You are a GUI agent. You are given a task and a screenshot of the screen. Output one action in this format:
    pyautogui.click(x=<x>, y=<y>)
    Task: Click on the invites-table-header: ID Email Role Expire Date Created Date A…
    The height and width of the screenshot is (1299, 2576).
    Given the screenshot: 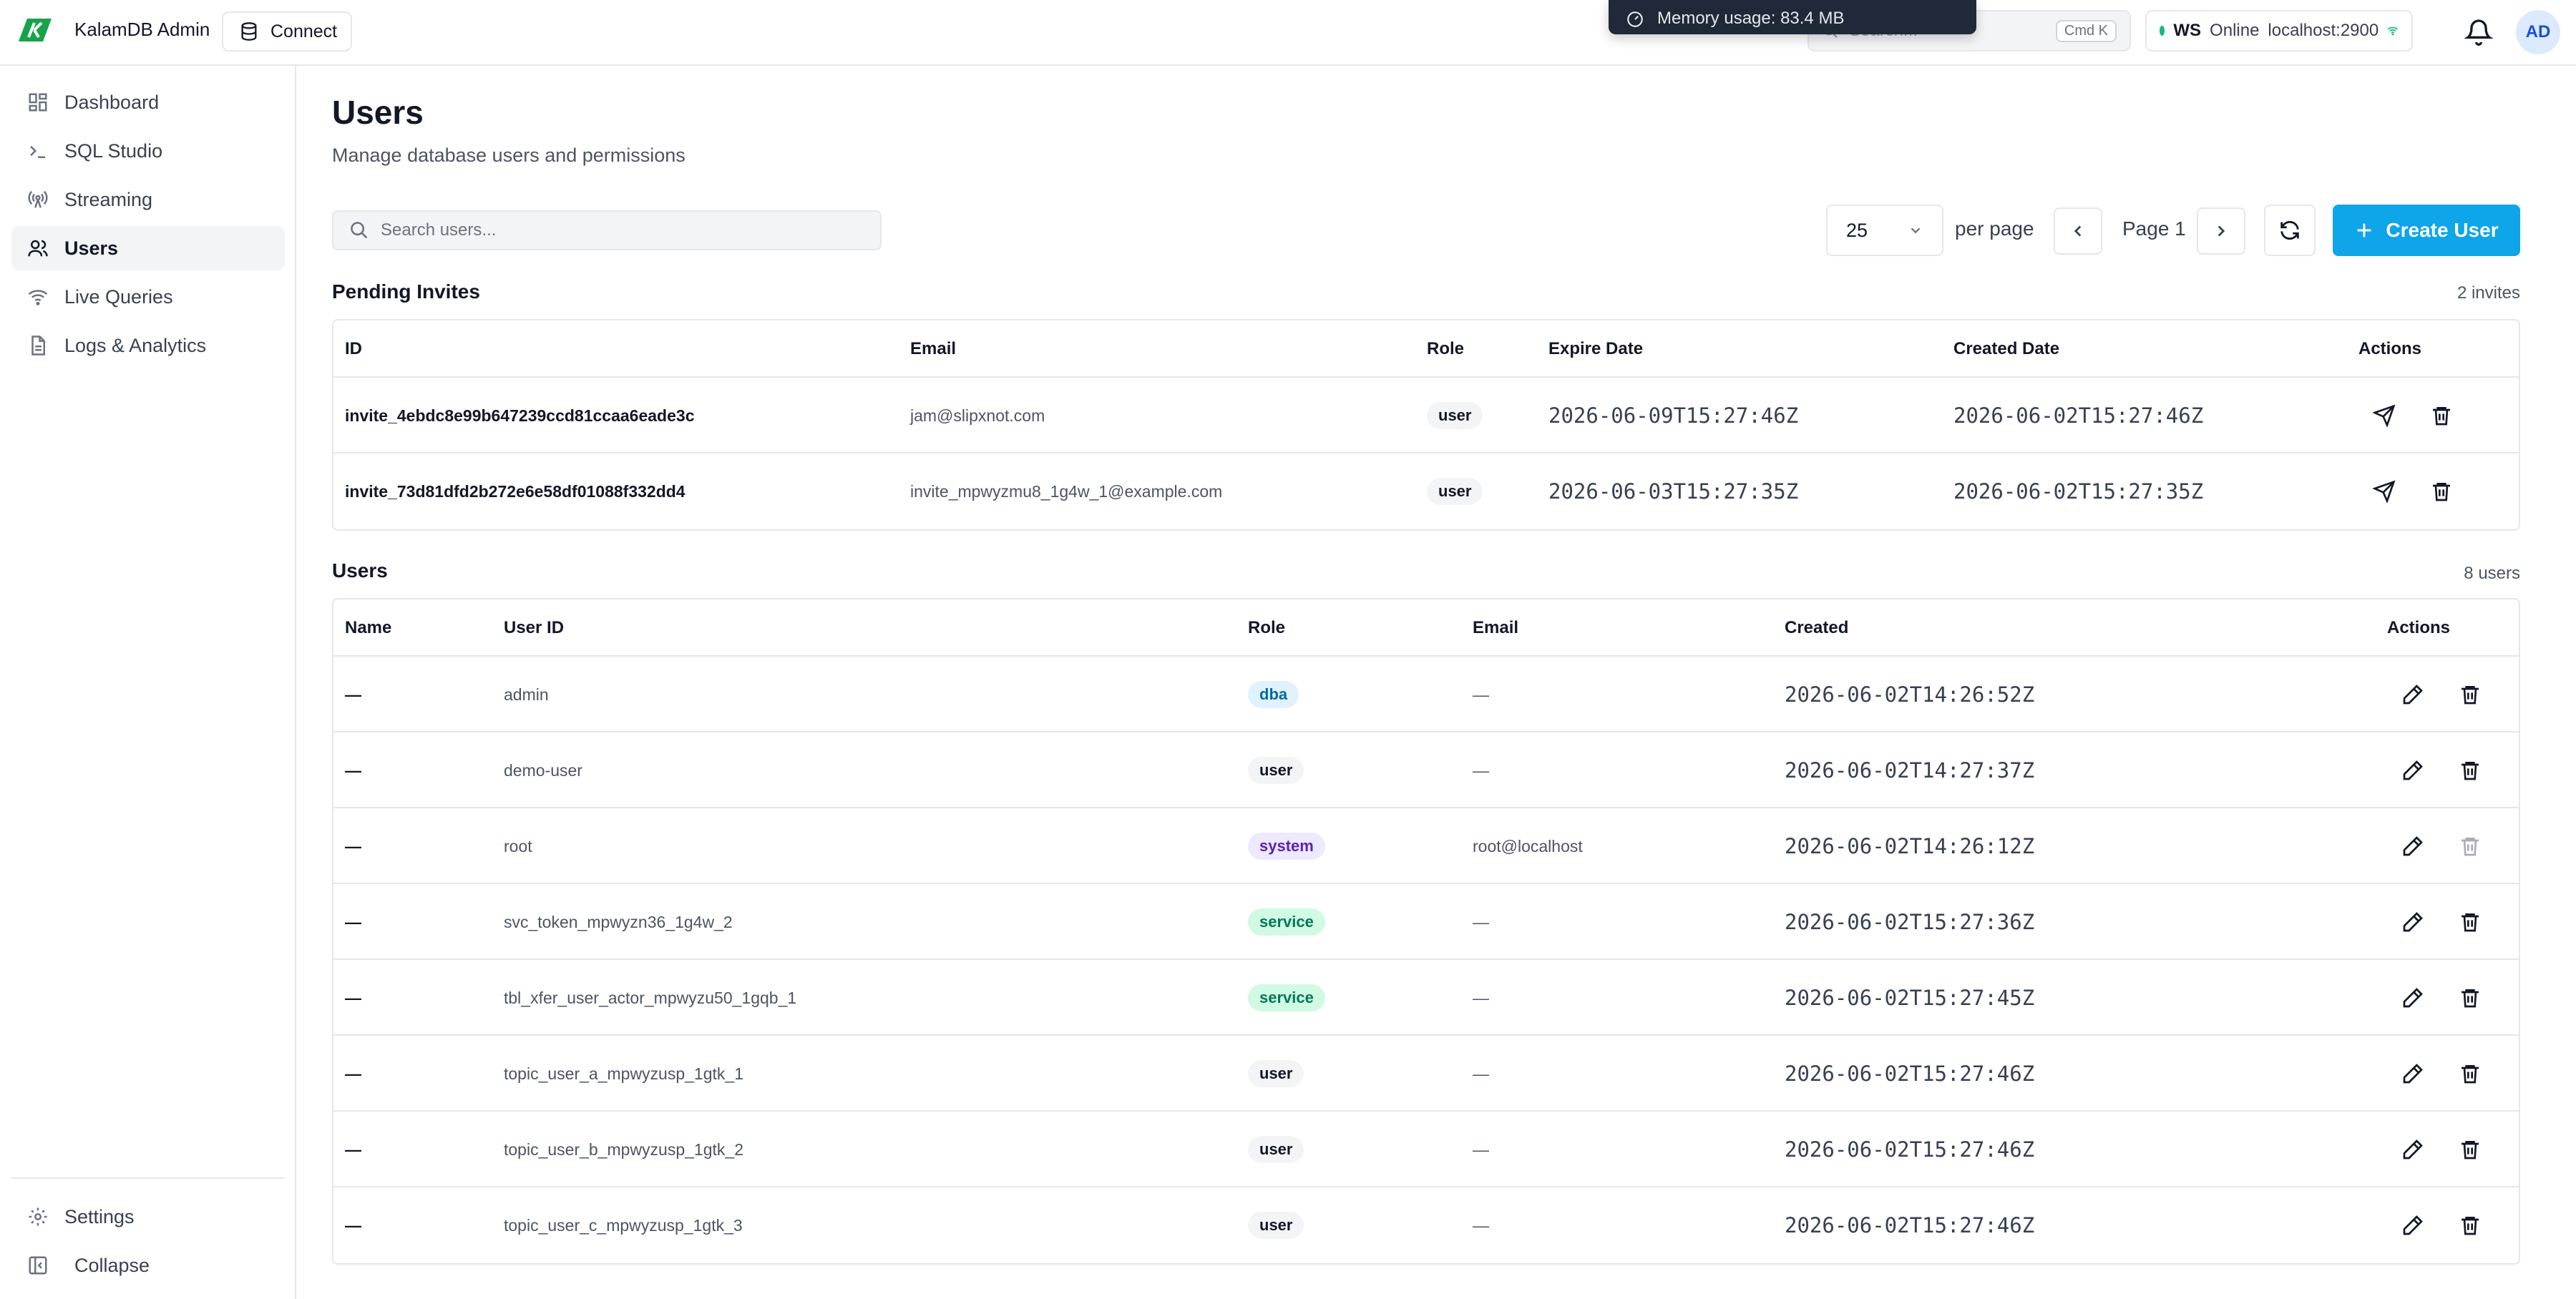 What is the action you would take?
    pyautogui.click(x=1426, y=349)
    